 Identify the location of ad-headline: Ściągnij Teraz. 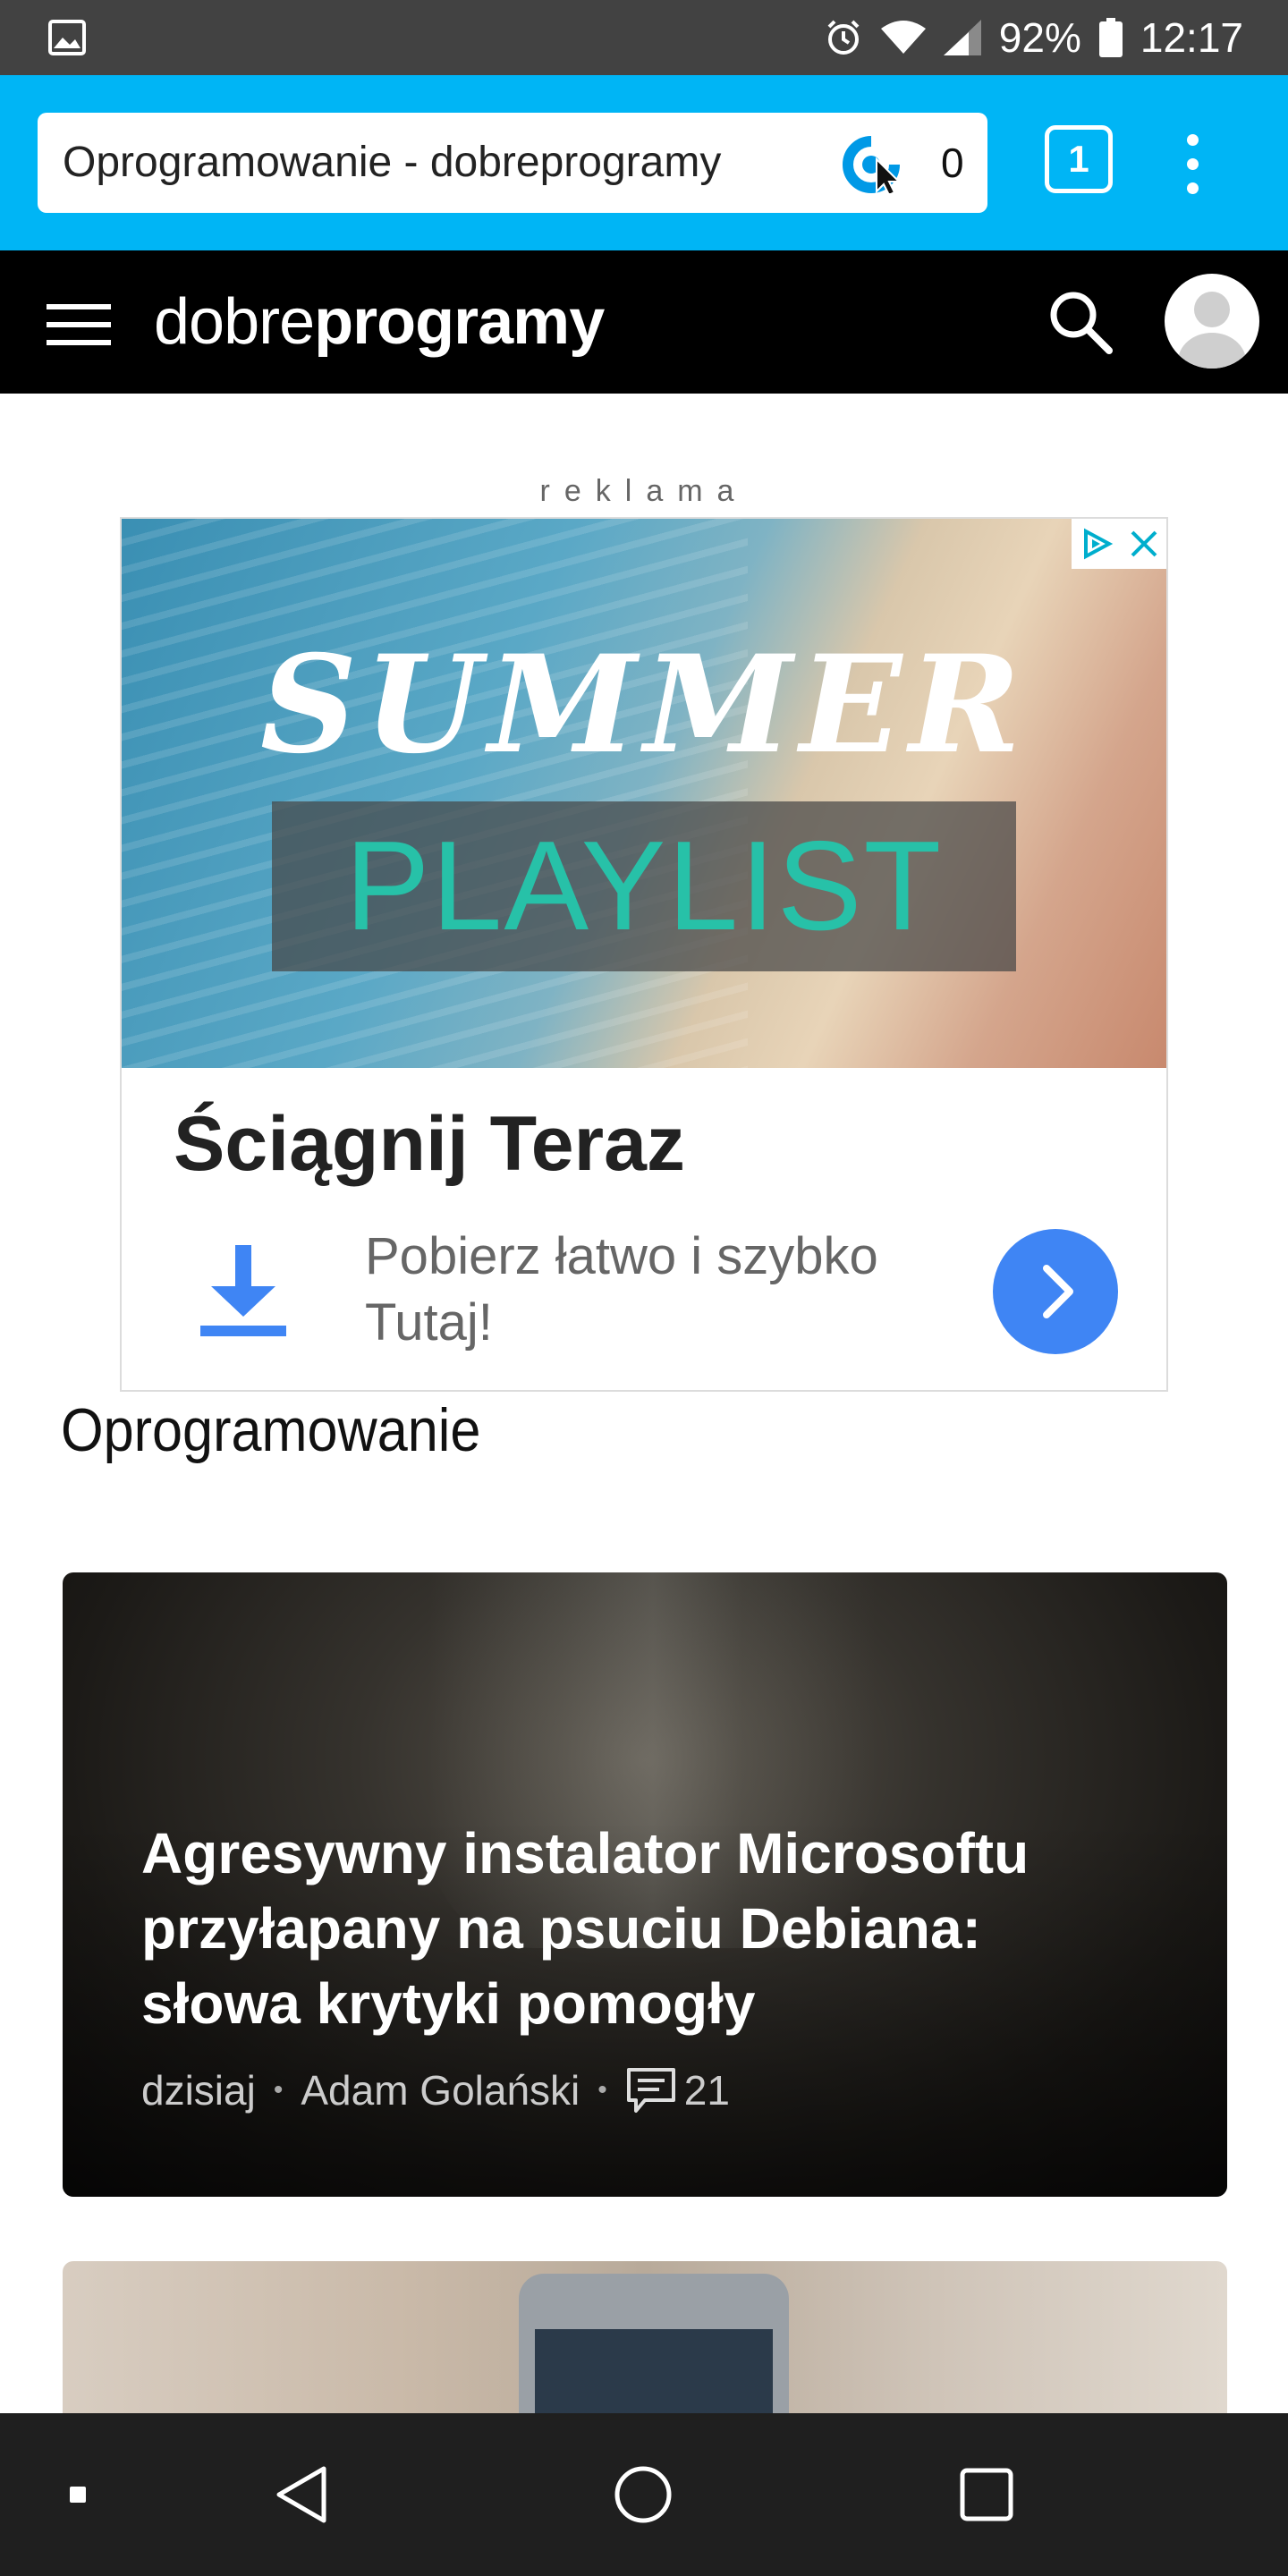
(429, 1144).